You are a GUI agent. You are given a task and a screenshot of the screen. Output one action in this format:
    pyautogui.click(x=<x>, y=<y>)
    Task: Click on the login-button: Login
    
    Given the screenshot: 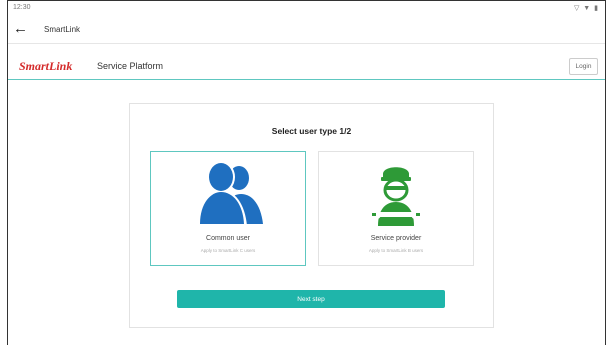 What is the action you would take?
    pyautogui.click(x=583, y=66)
    